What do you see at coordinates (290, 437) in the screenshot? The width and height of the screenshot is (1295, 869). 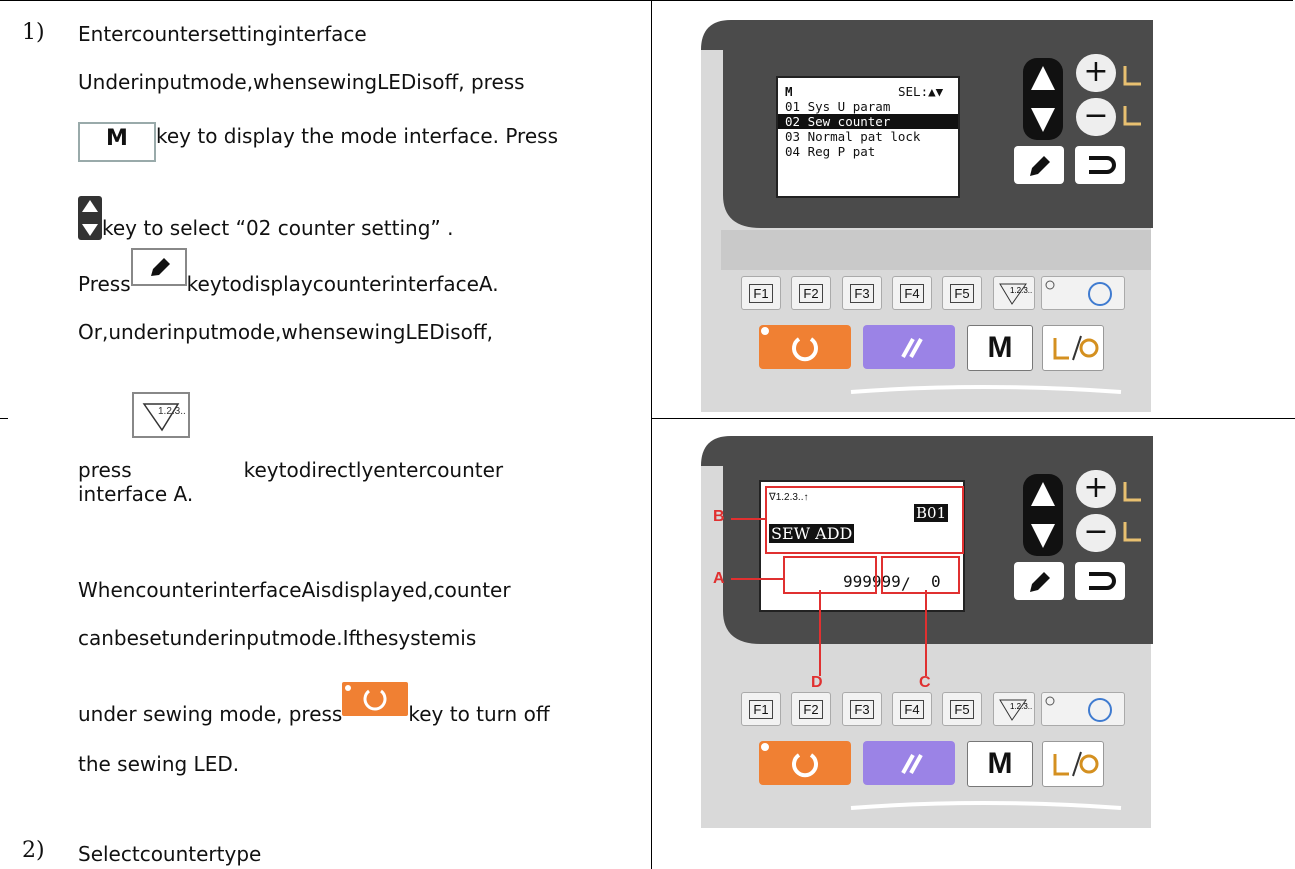 I see `paragraph-line: press 1.2.3.. keytodirectlyentercounter` at bounding box center [290, 437].